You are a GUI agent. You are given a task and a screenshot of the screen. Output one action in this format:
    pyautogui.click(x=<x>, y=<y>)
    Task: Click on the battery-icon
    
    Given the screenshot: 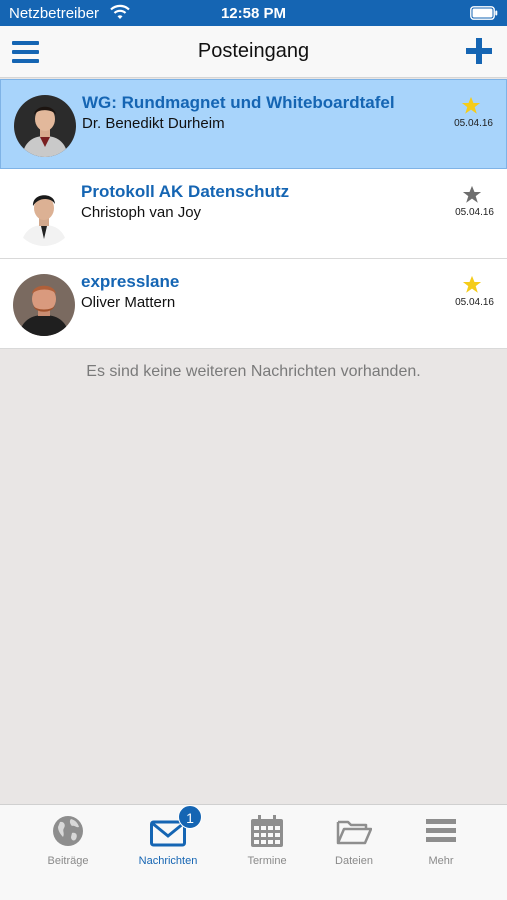 What is the action you would take?
    pyautogui.click(x=484, y=13)
    